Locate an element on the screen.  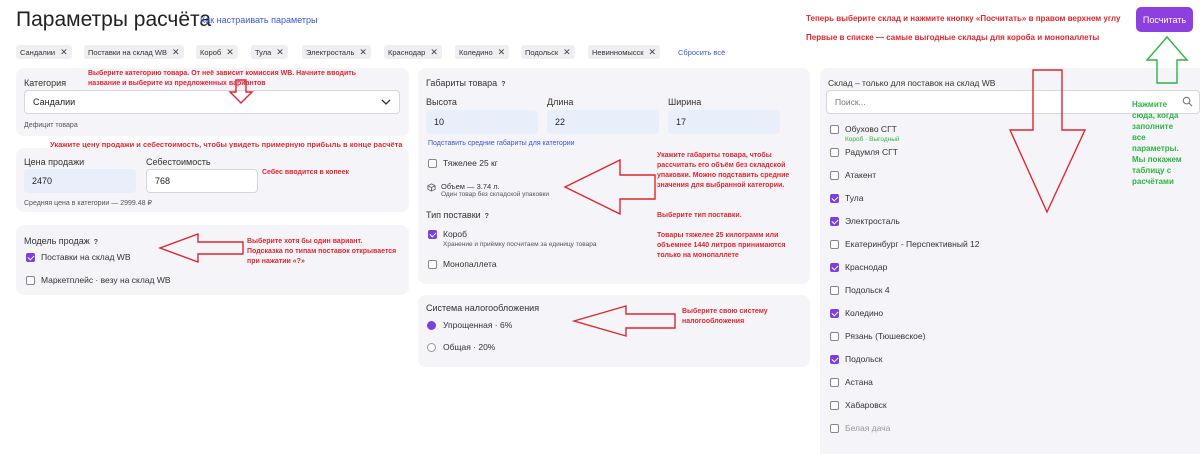
arrow-left-sales-model is located at coordinates (200, 248).